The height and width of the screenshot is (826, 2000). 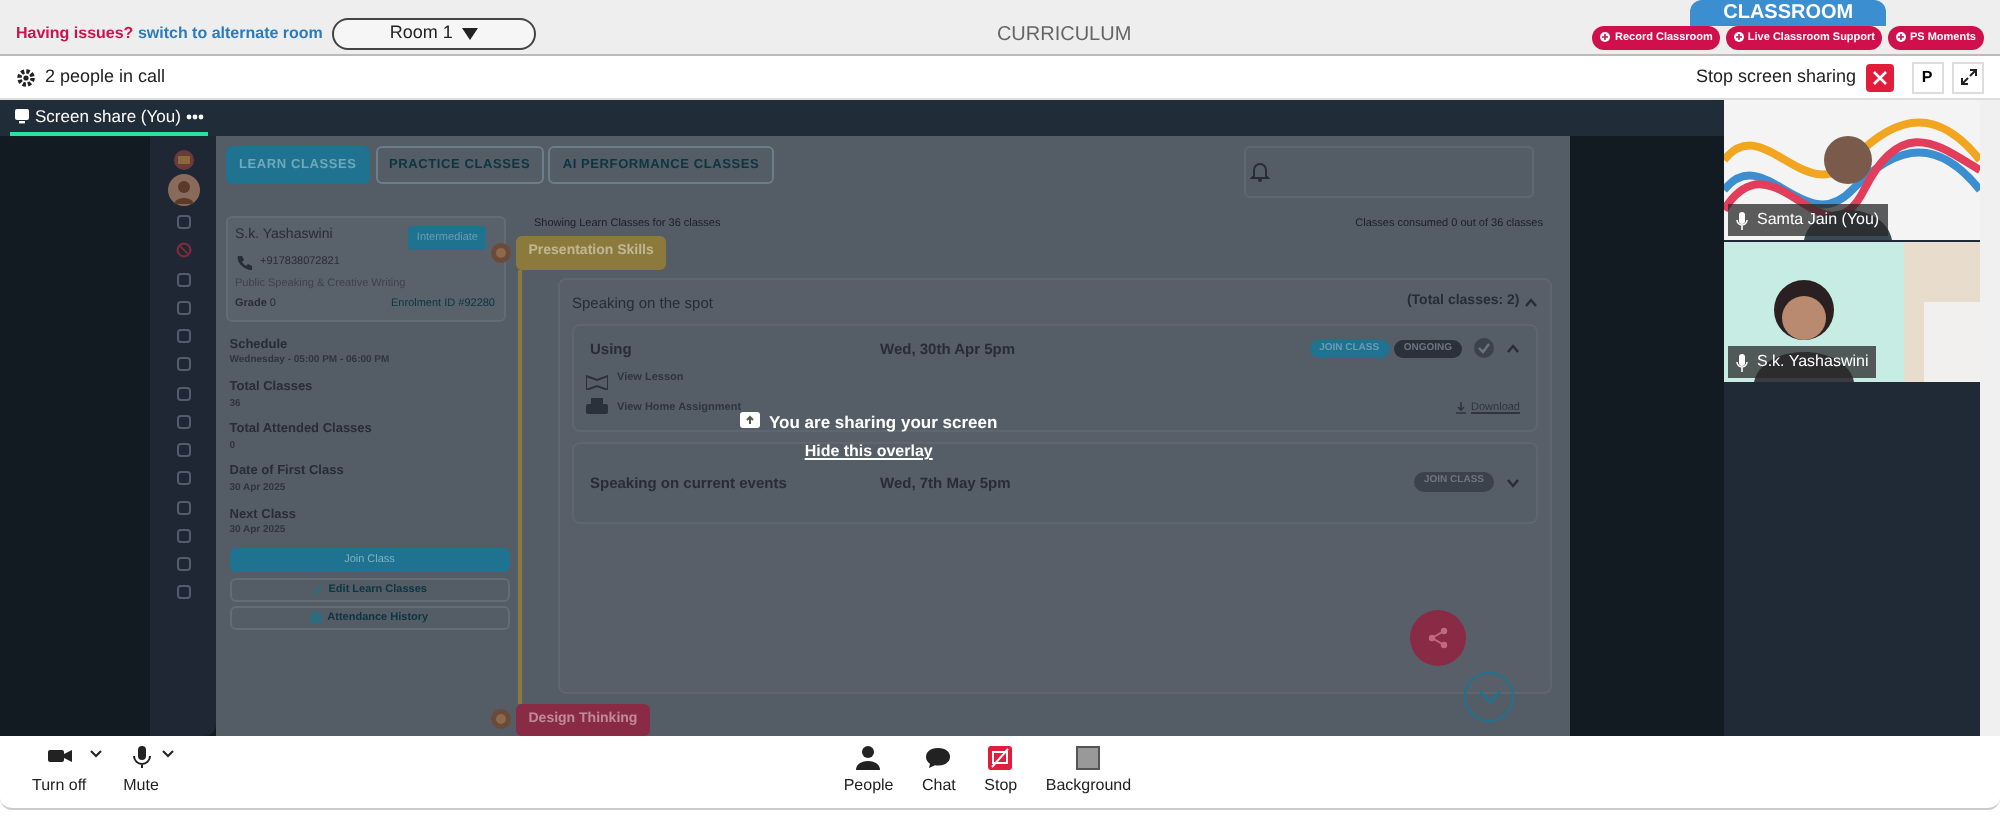 What do you see at coordinates (183, 189) in the screenshot?
I see `avatar-icon` at bounding box center [183, 189].